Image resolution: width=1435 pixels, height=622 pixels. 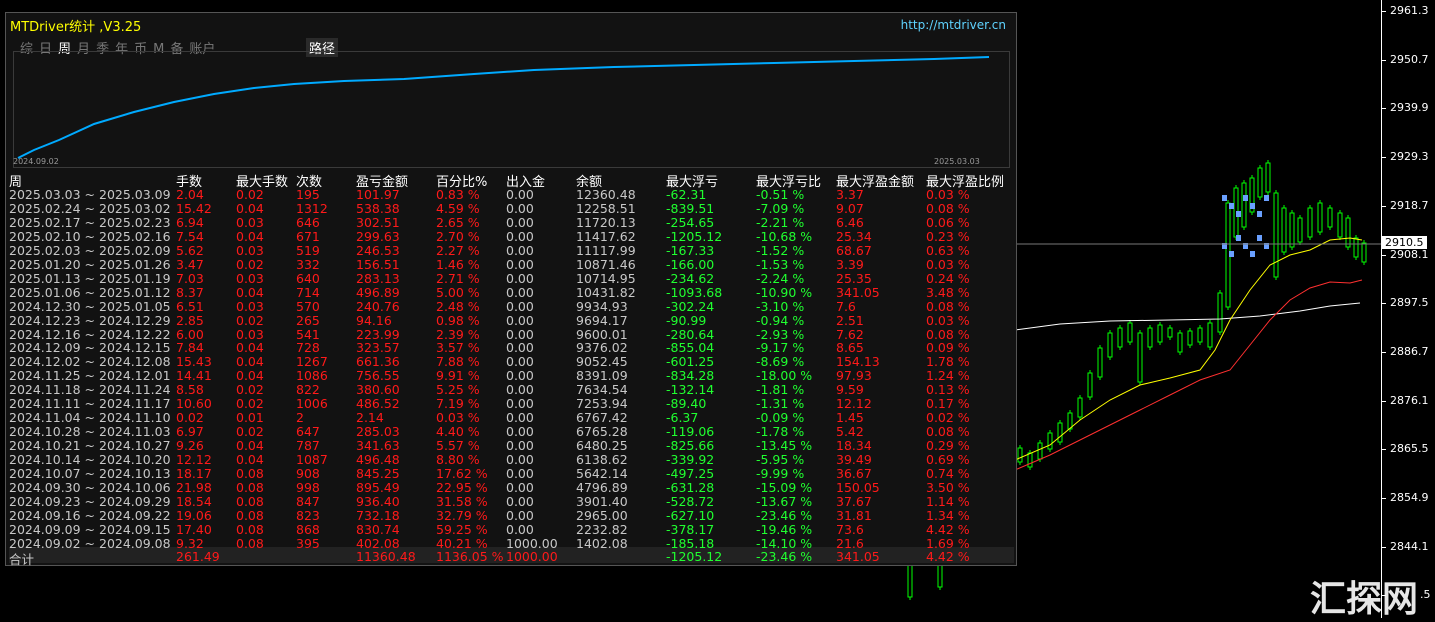 What do you see at coordinates (780, 194) in the screenshot?
I see `cell-max-dd-pct: -0.51 %` at bounding box center [780, 194].